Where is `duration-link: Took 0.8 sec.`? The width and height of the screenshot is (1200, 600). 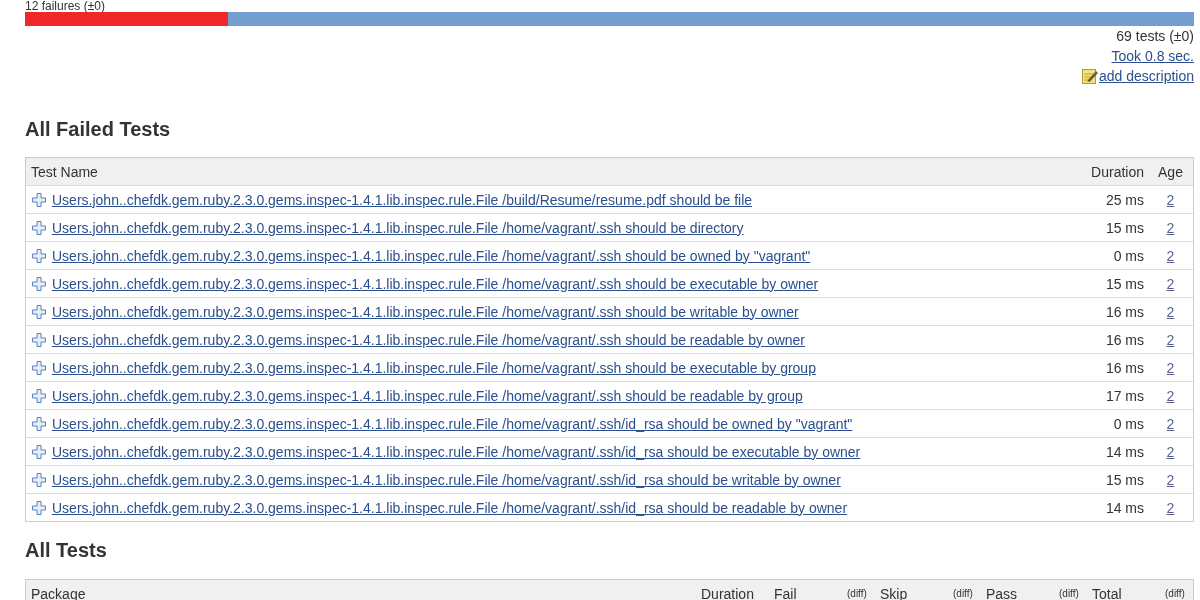
duration-link: Took 0.8 sec. is located at coordinates (1152, 56).